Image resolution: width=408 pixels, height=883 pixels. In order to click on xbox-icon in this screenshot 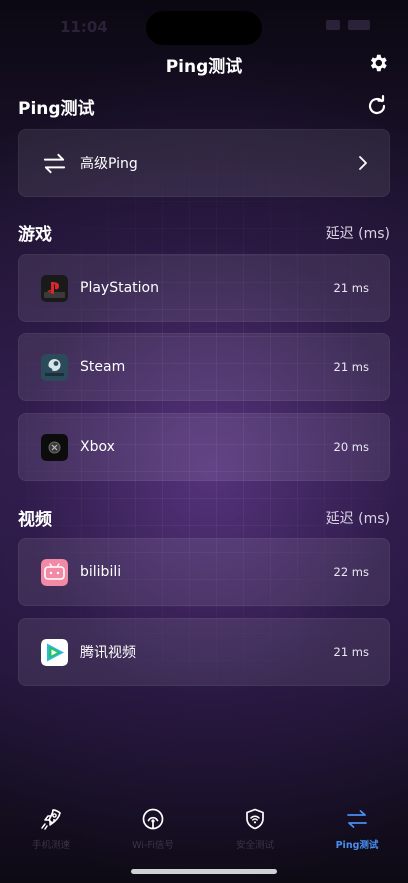, I will do `click(54, 447)`.